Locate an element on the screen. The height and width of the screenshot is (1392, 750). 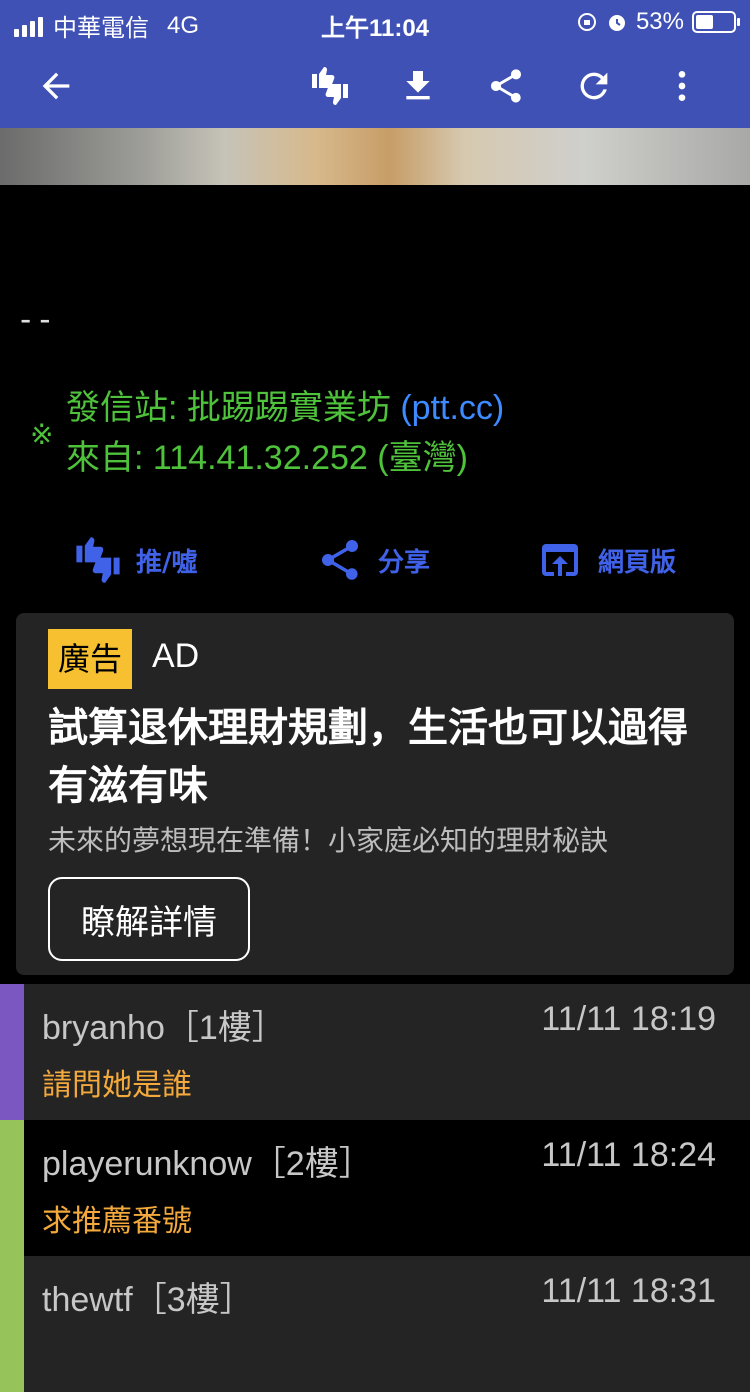
more-vert-icon is located at coordinates (682, 86).